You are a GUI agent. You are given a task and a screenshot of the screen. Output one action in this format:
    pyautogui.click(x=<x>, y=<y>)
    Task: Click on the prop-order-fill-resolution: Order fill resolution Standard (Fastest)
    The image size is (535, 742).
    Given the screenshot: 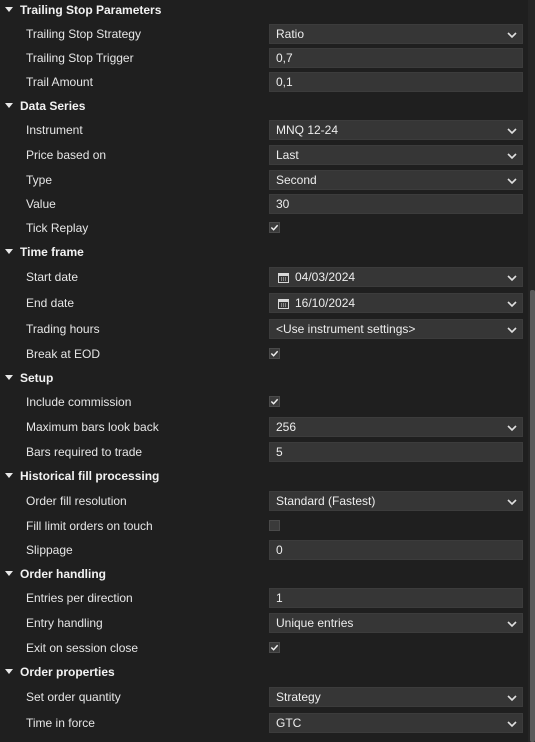 What is the action you would take?
    pyautogui.click(x=264, y=501)
    